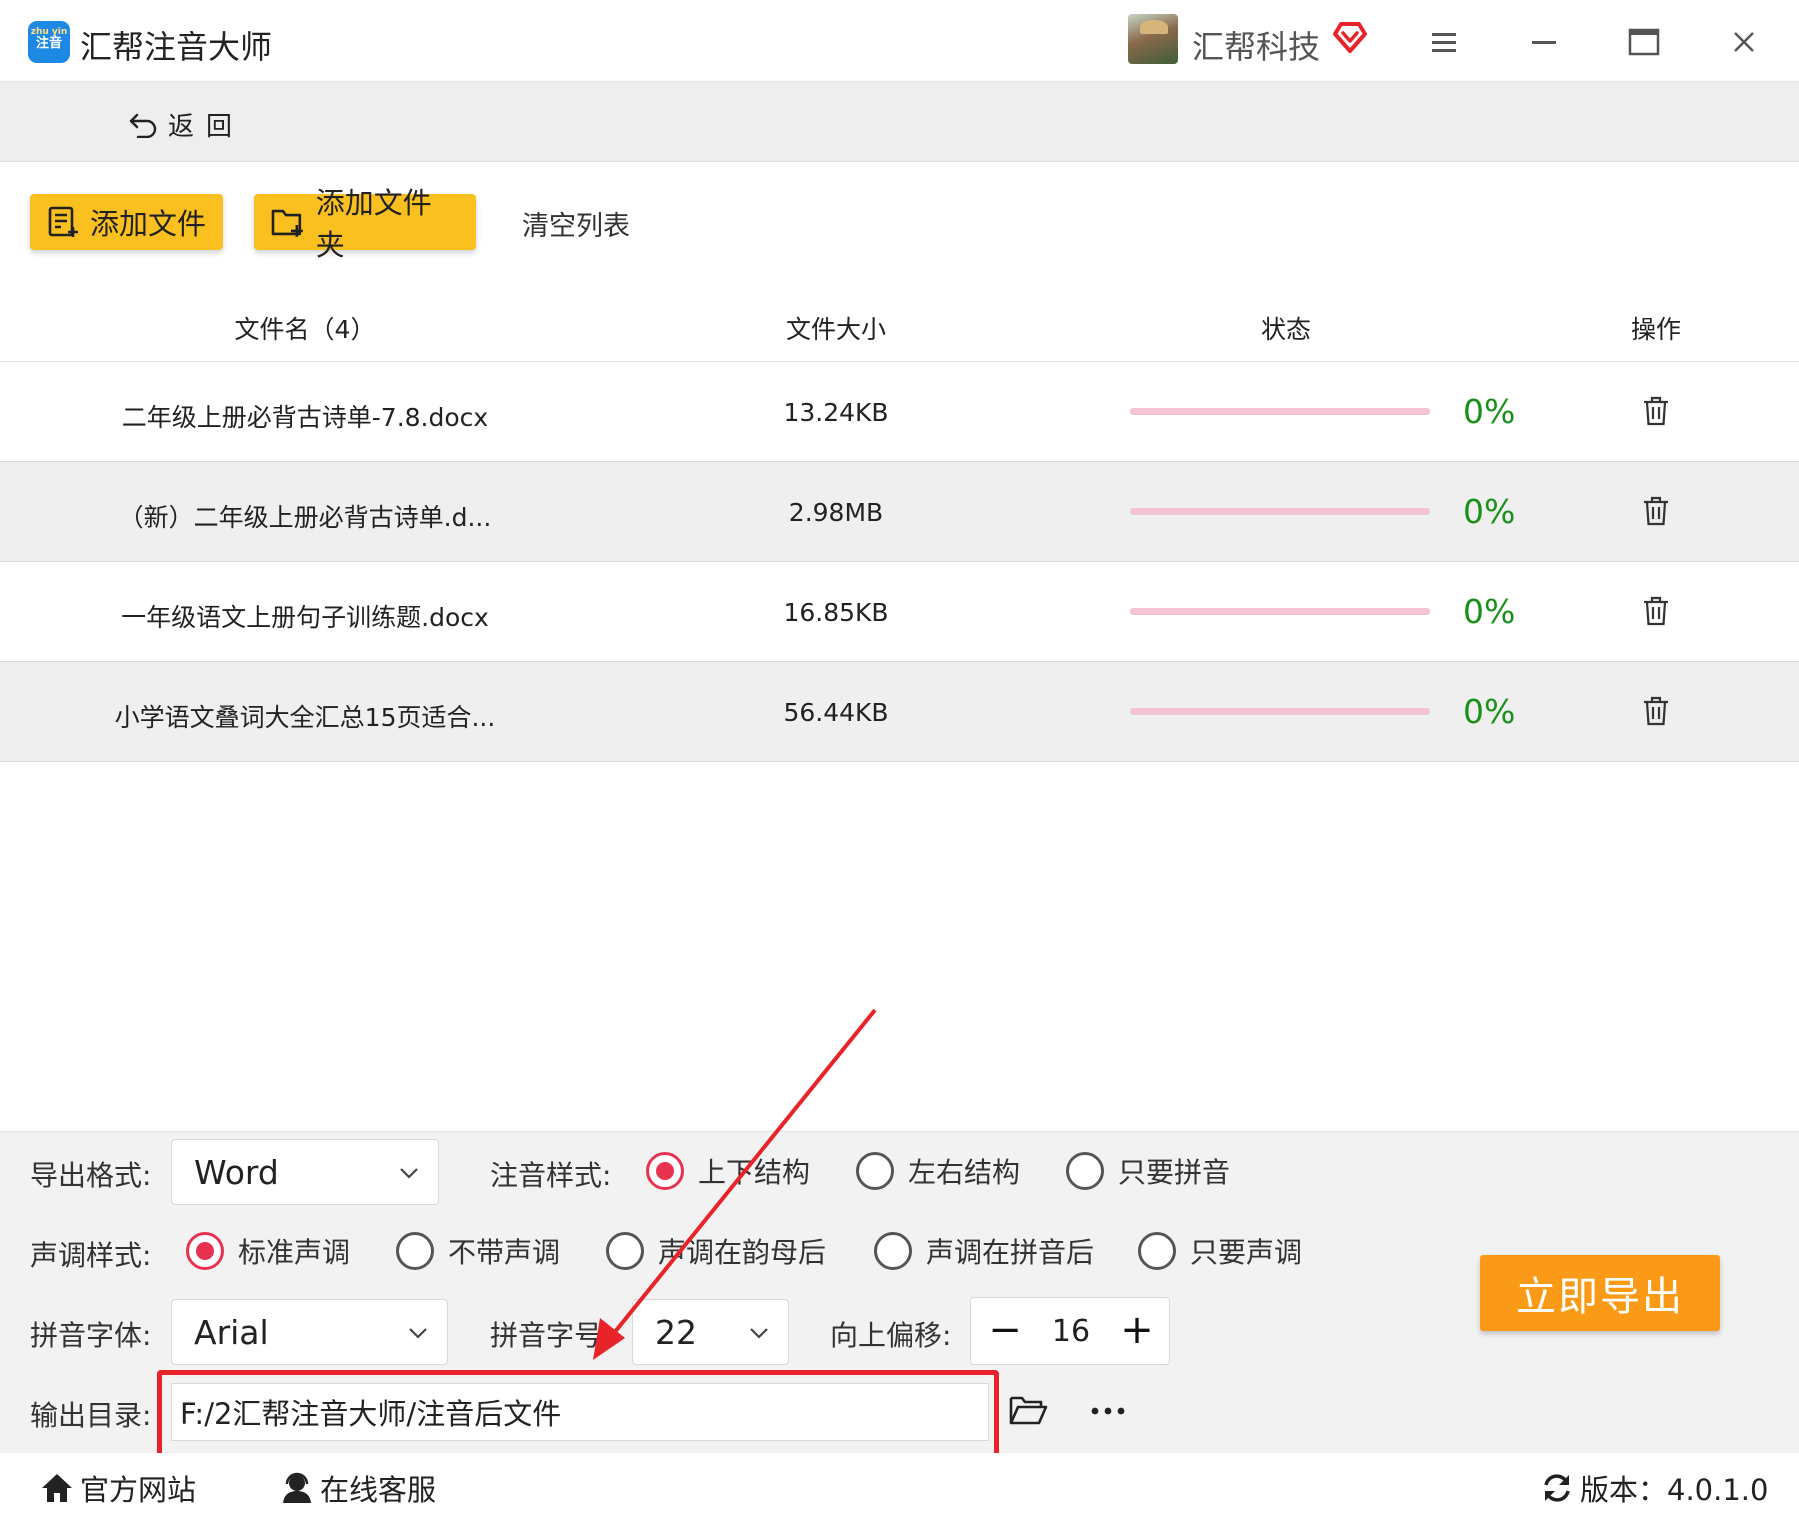 This screenshot has width=1799, height=1519. Describe the element at coordinates (1220, 1251) in the screenshot. I see `radio-tone-style: 只要声调` at that location.